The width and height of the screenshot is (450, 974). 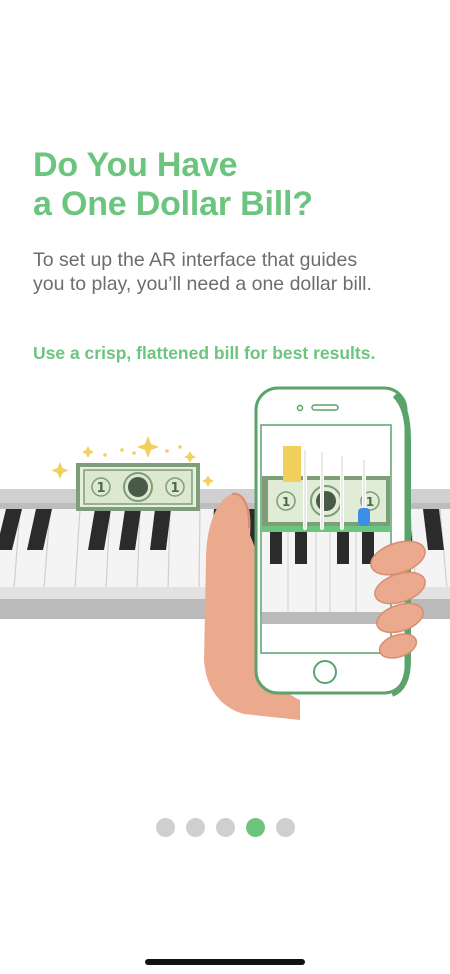 I want to click on description-line-1: To set up the AR interface that guides, so click(x=195, y=260).